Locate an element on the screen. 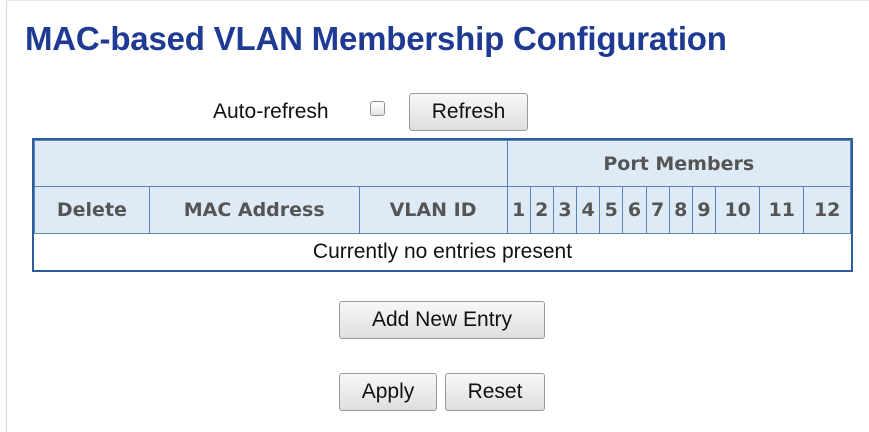 Image resolution: width=869 pixels, height=432 pixels. port-header-6: 6 is located at coordinates (634, 210).